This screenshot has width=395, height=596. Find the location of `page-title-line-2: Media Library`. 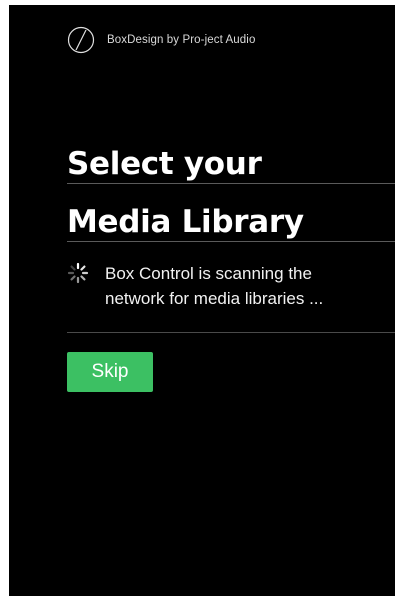

page-title-line-2: Media Library is located at coordinates (185, 222).